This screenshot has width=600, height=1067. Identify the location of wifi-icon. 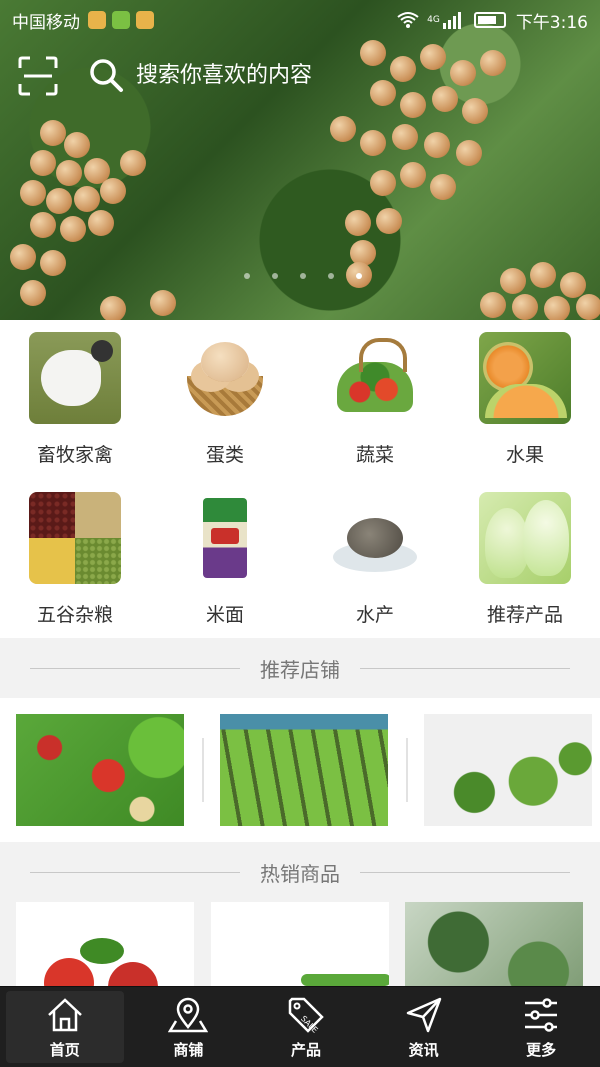
(408, 20).